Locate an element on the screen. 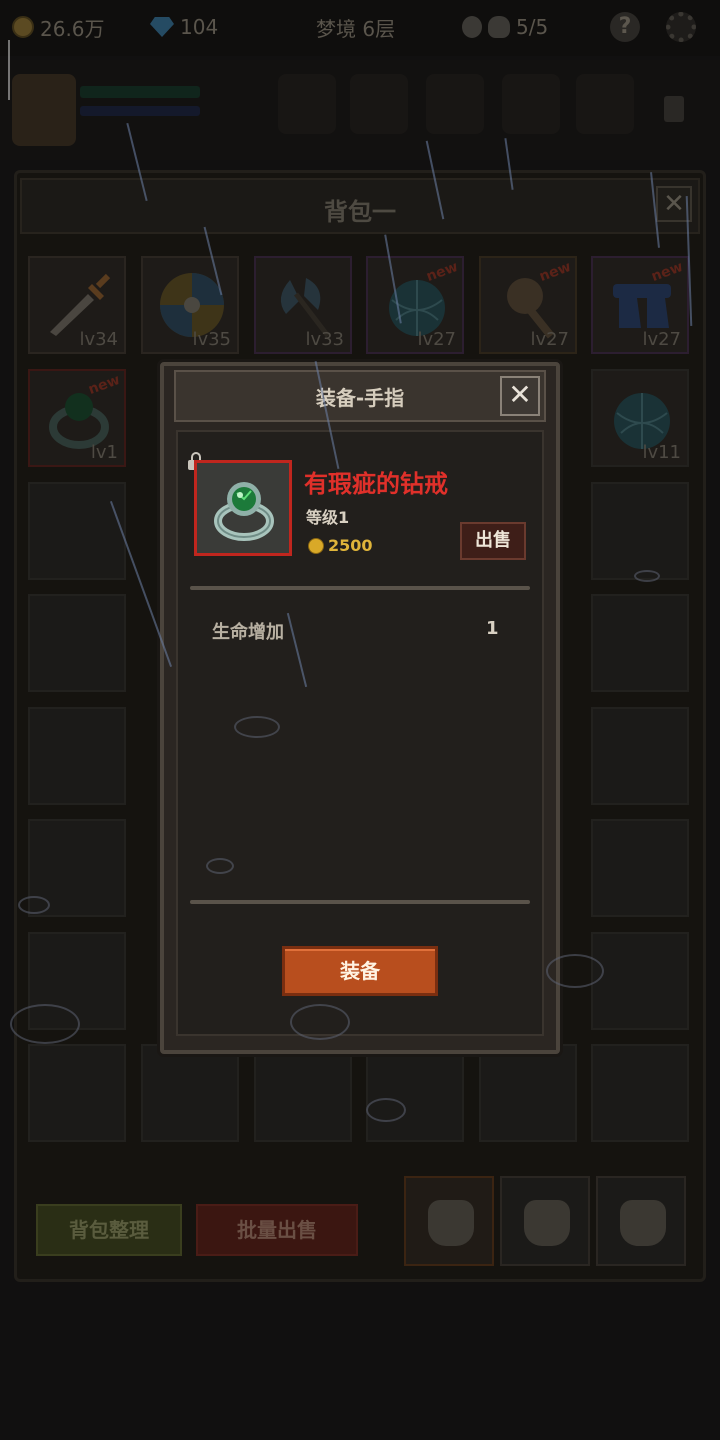  help-icon: ? is located at coordinates (625, 27).